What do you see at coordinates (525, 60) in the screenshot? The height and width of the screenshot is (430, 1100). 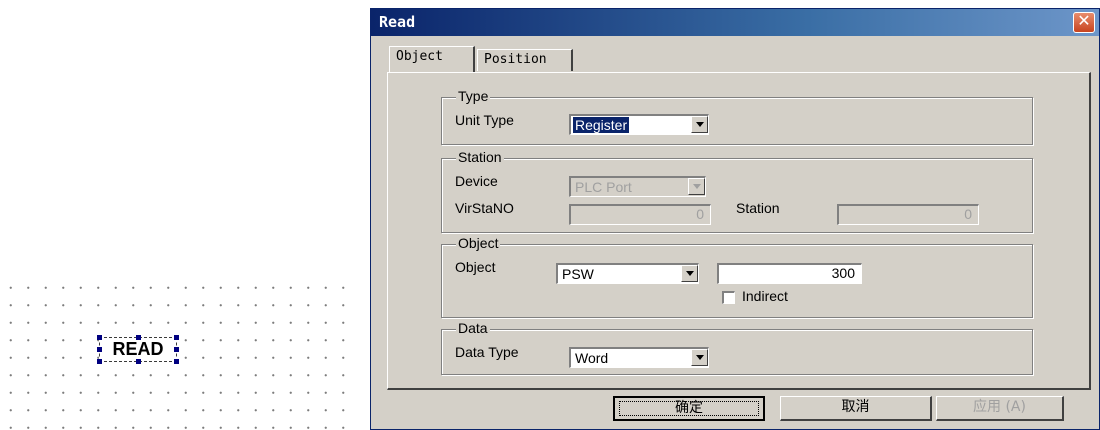 I see `tab-position: Position` at bounding box center [525, 60].